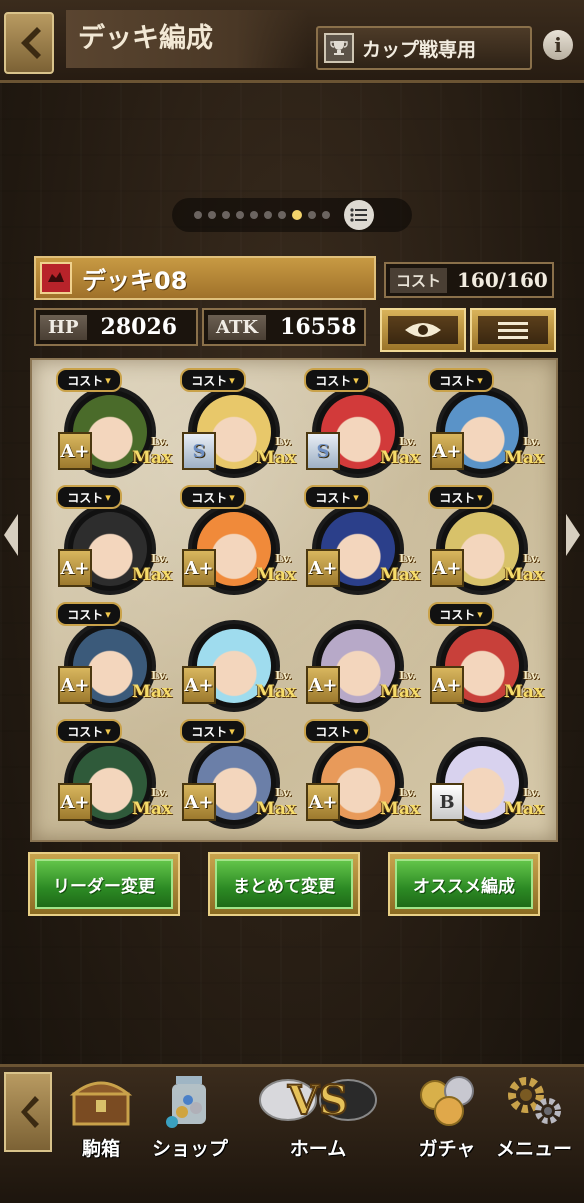 The image size is (584, 1203). What do you see at coordinates (318, 1149) in the screenshot?
I see `nav-home-label: ホーム` at bounding box center [318, 1149].